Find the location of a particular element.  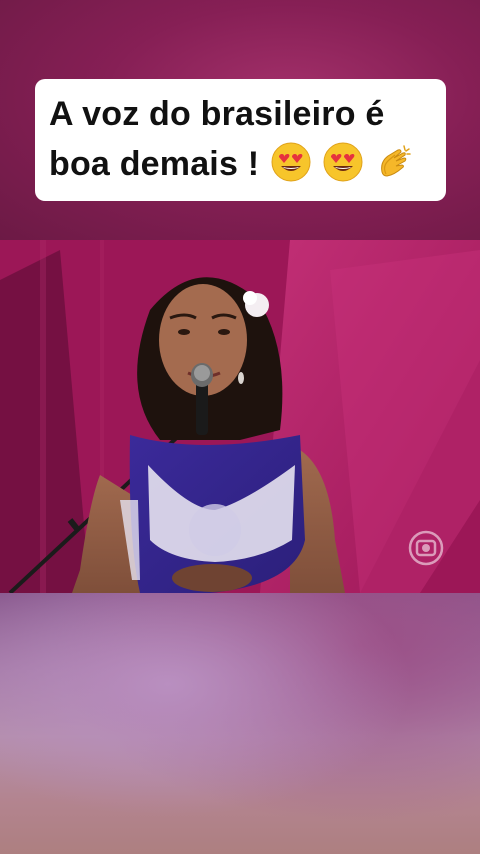

caption-line-2-row: boa demais ! is located at coordinates (241, 164).